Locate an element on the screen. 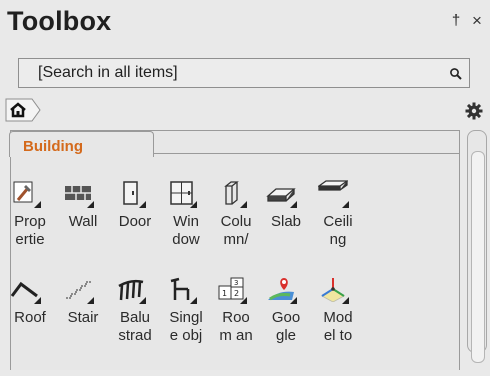  tool-roof: Roof is located at coordinates (30, 326).